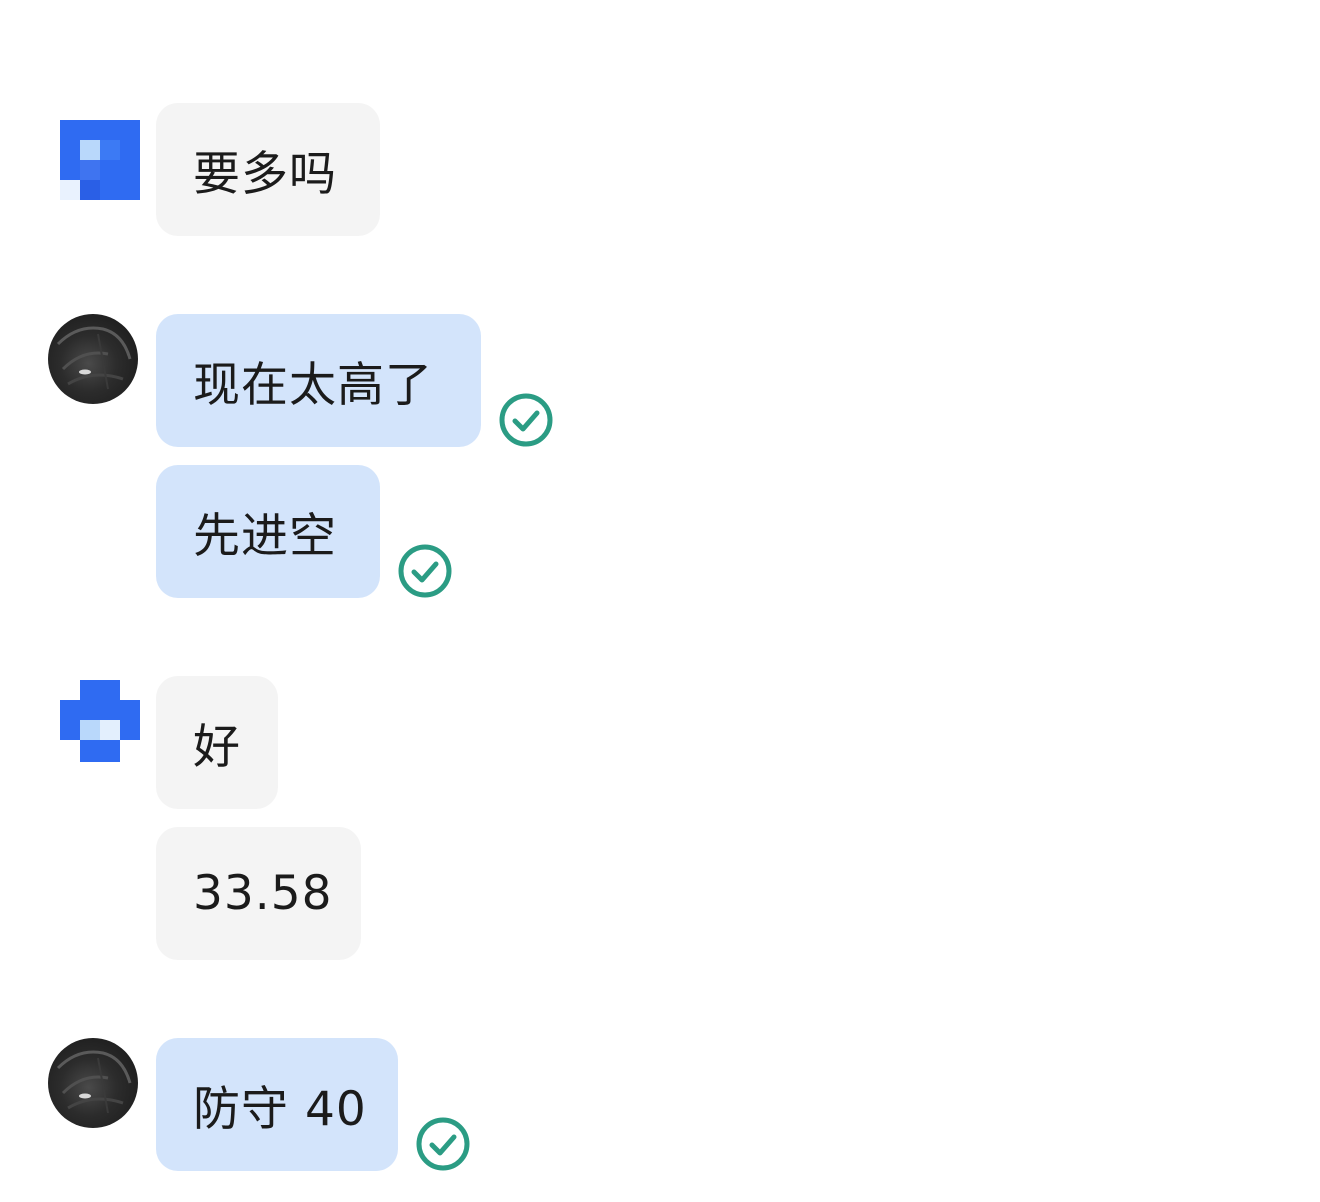  I want to click on message-bubble: 33.58, so click(258, 893).